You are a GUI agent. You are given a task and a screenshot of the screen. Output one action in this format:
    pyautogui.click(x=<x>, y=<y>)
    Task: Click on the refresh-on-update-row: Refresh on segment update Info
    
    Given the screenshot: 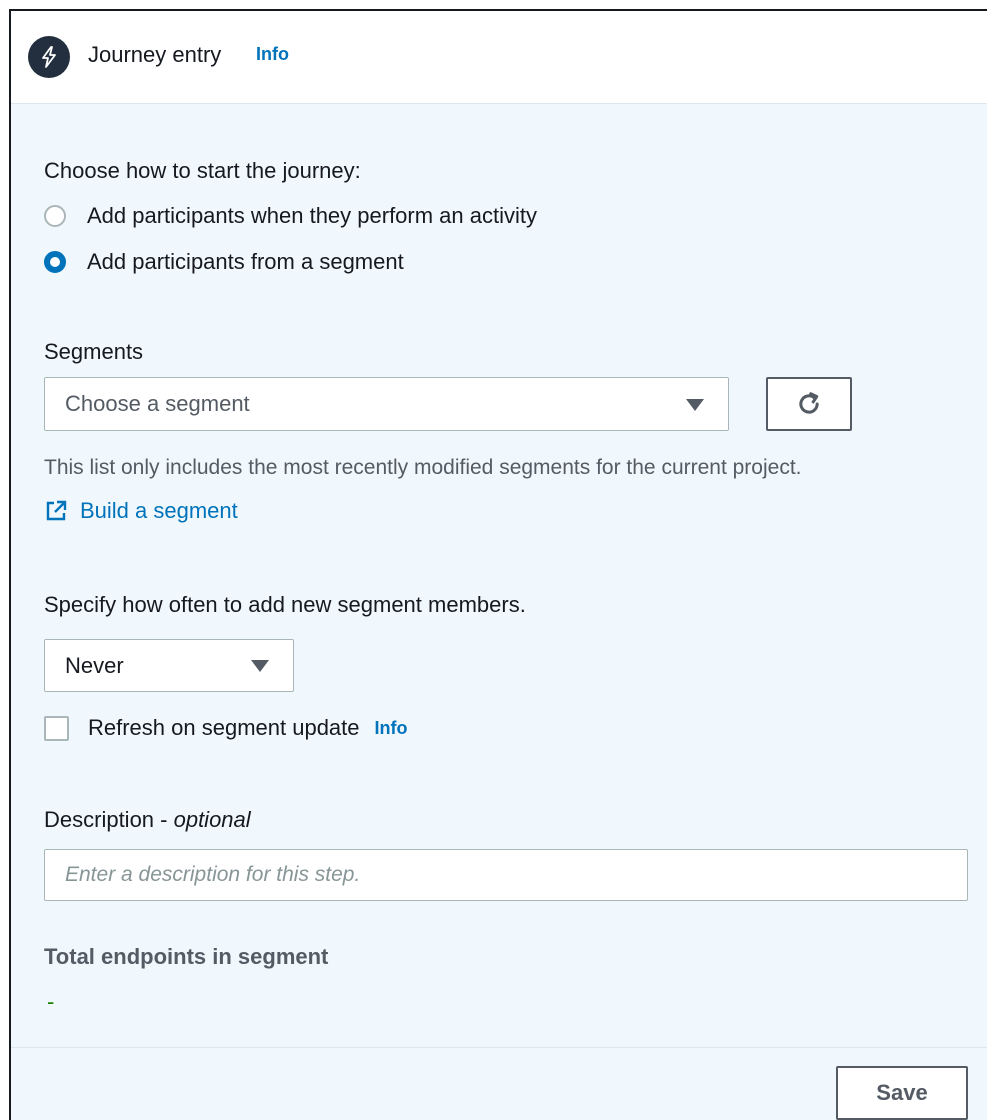 What is the action you would take?
    pyautogui.click(x=226, y=728)
    